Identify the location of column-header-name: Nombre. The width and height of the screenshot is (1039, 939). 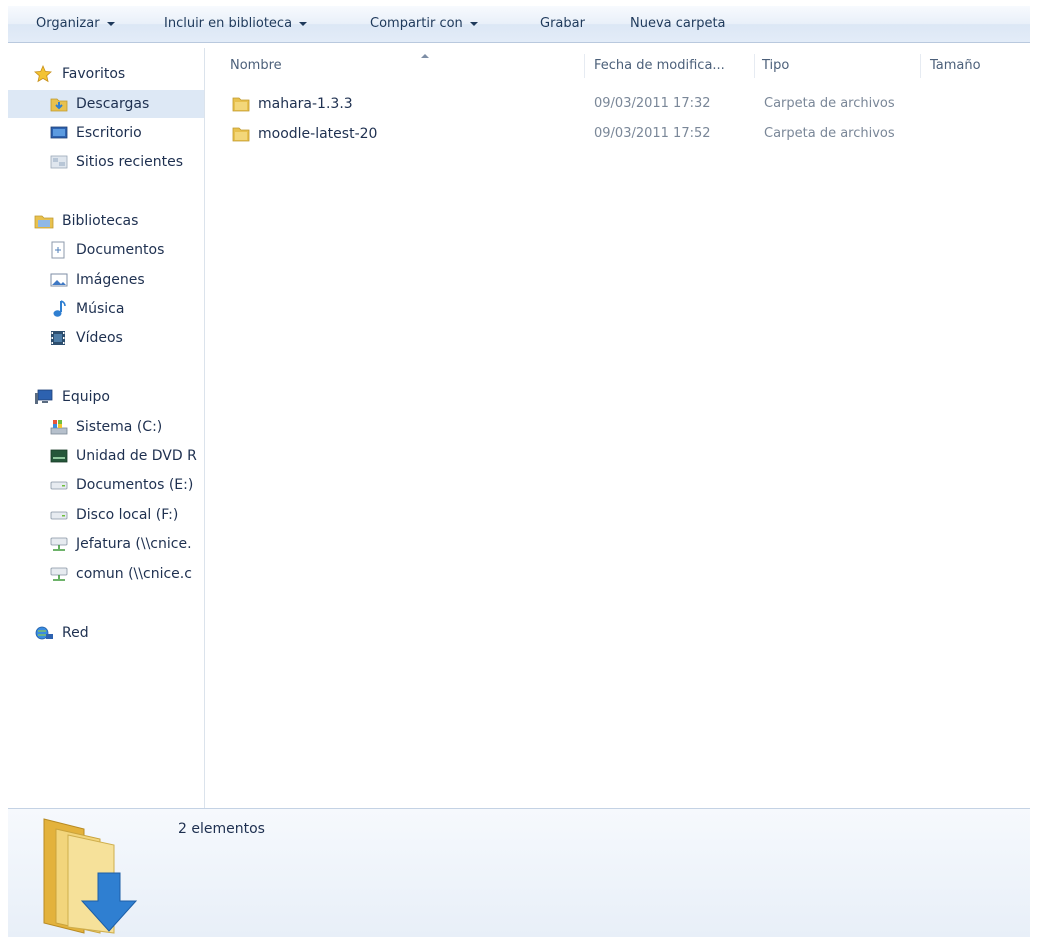
(400, 66).